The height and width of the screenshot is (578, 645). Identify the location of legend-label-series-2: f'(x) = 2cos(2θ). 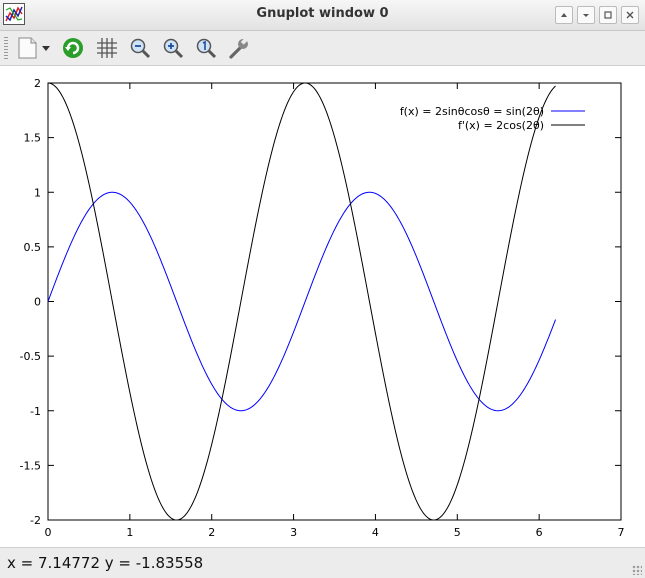
(501, 125).